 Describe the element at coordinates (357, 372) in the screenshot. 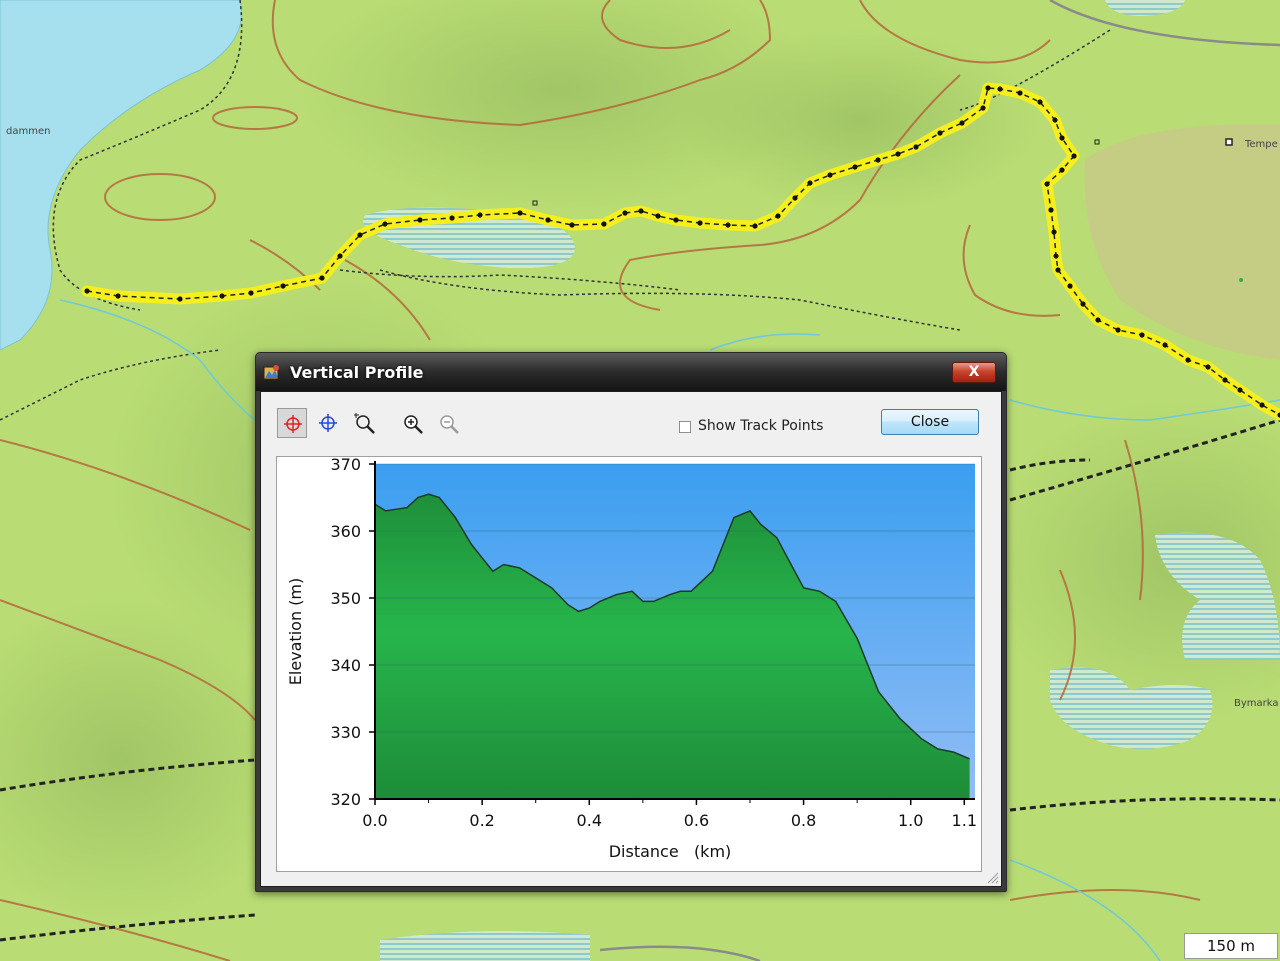

I see `dialog-title: Vertical Profile` at that location.